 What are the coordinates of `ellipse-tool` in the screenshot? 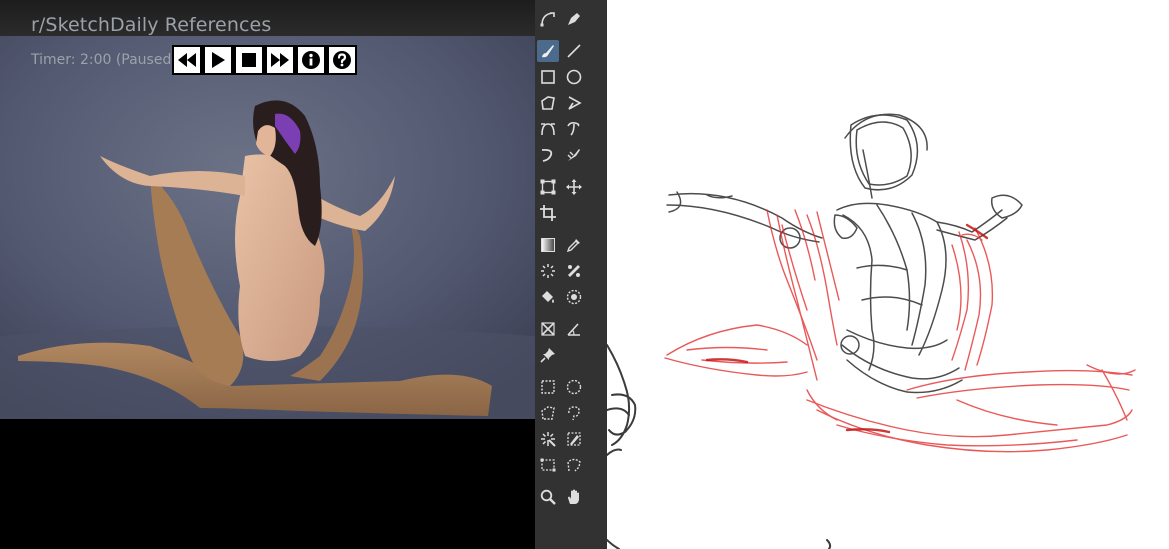 It's located at (574, 77).